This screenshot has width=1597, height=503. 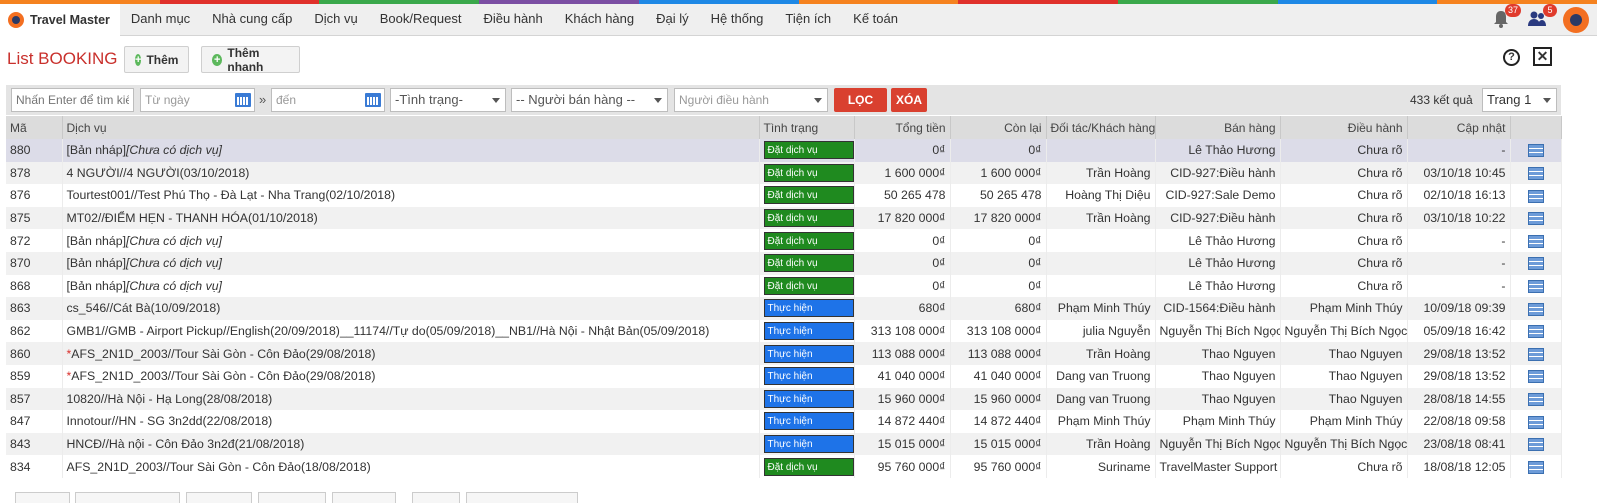 I want to click on col-header-id: Mã, so click(x=34, y=127).